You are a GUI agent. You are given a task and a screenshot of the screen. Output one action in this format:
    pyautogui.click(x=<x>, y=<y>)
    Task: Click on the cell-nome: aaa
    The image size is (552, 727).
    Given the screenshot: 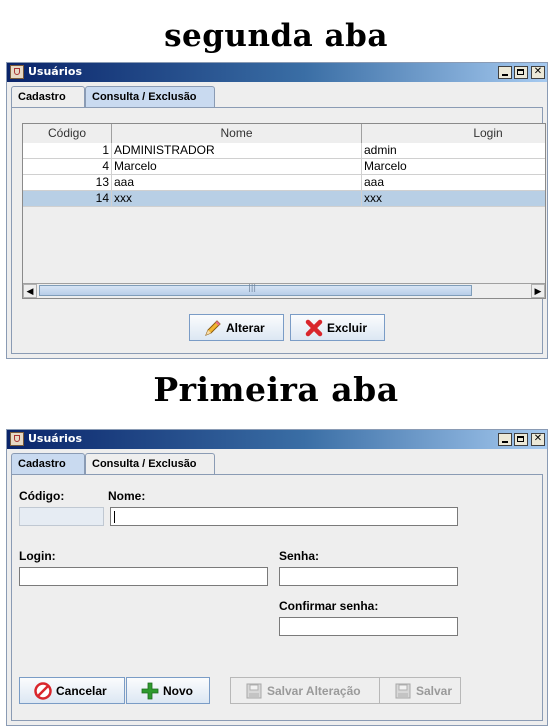 What is the action you would take?
    pyautogui.click(x=237, y=183)
    